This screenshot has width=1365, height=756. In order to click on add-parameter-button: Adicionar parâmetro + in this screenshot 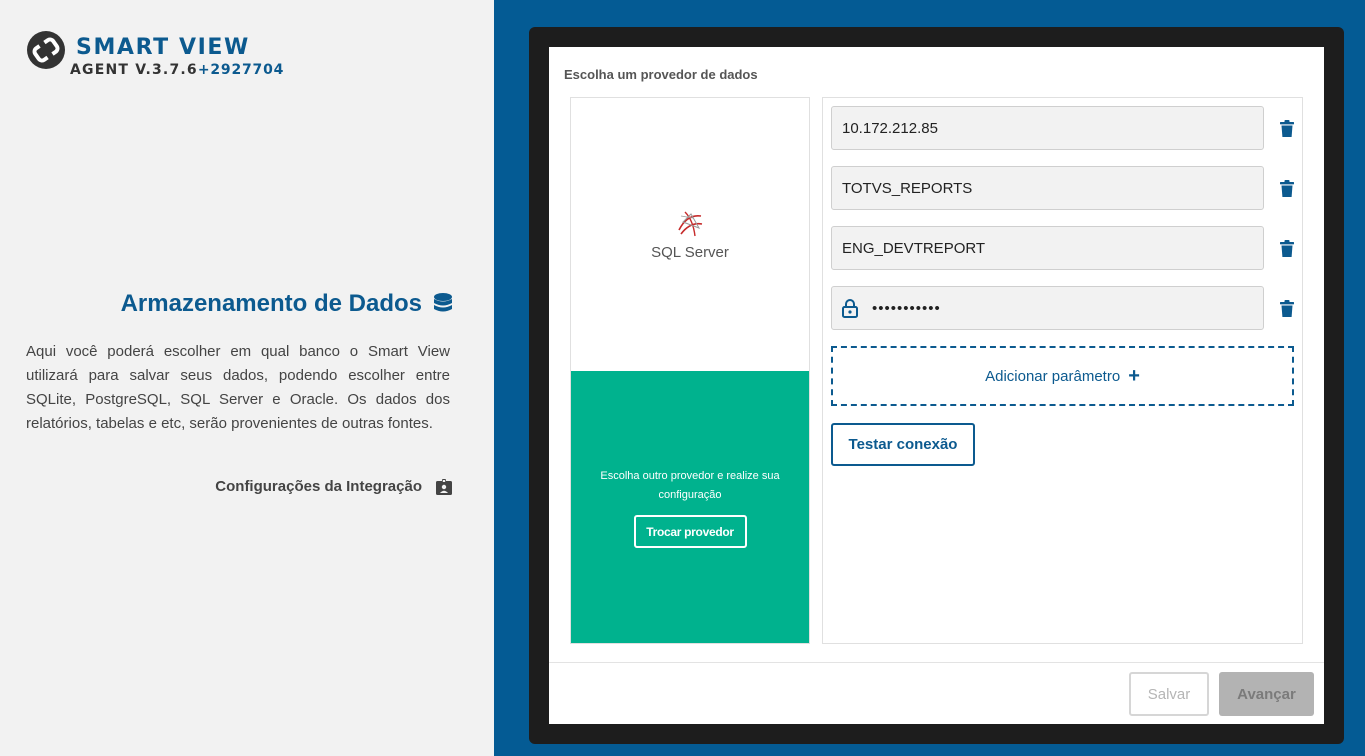, I will do `click(1062, 376)`.